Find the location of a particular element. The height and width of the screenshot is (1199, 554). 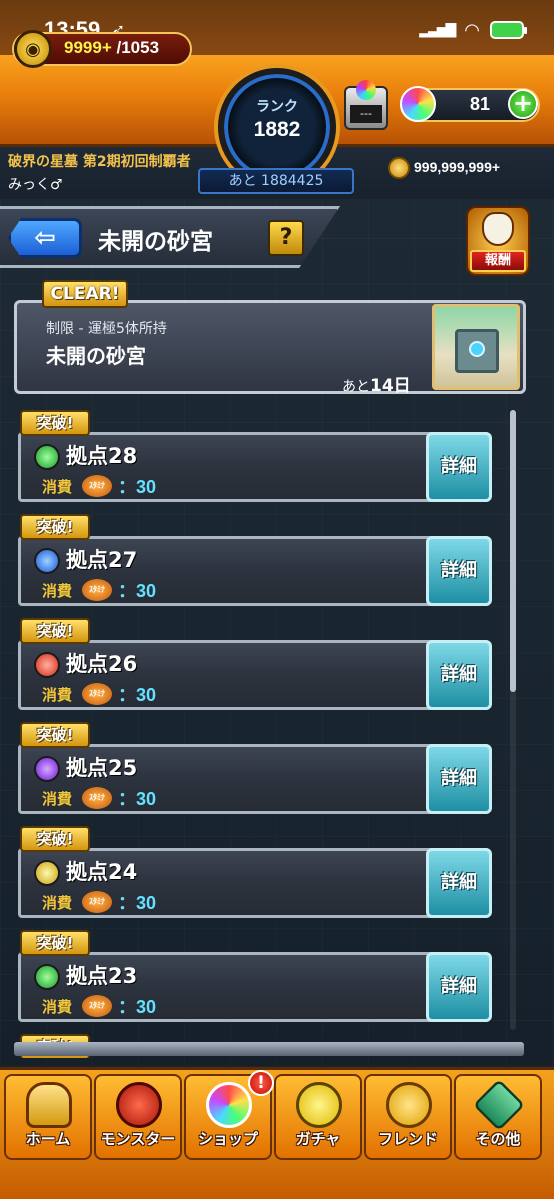

nav-home: ホーム is located at coordinates (48, 1117).